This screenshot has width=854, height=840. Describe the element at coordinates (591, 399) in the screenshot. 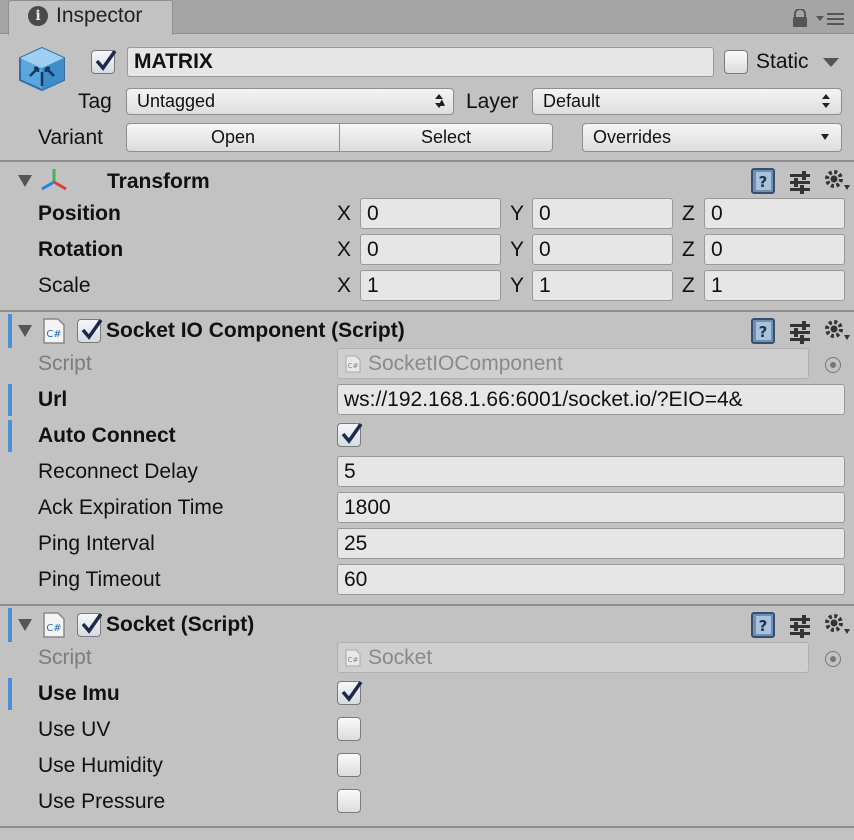

I see `url-field: ws://192.168.1.66:6001/socket.io/?EIO=4&` at that location.